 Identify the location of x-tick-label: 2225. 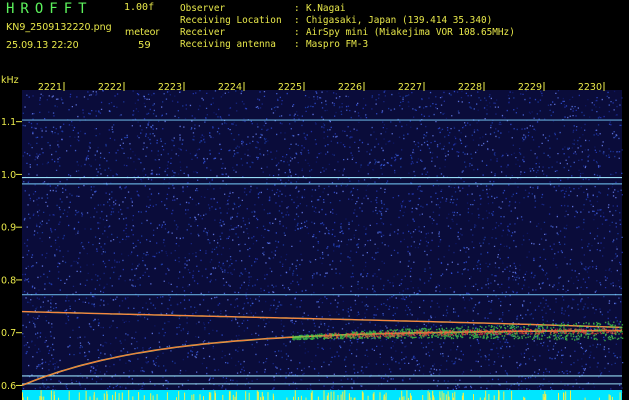
(290, 87).